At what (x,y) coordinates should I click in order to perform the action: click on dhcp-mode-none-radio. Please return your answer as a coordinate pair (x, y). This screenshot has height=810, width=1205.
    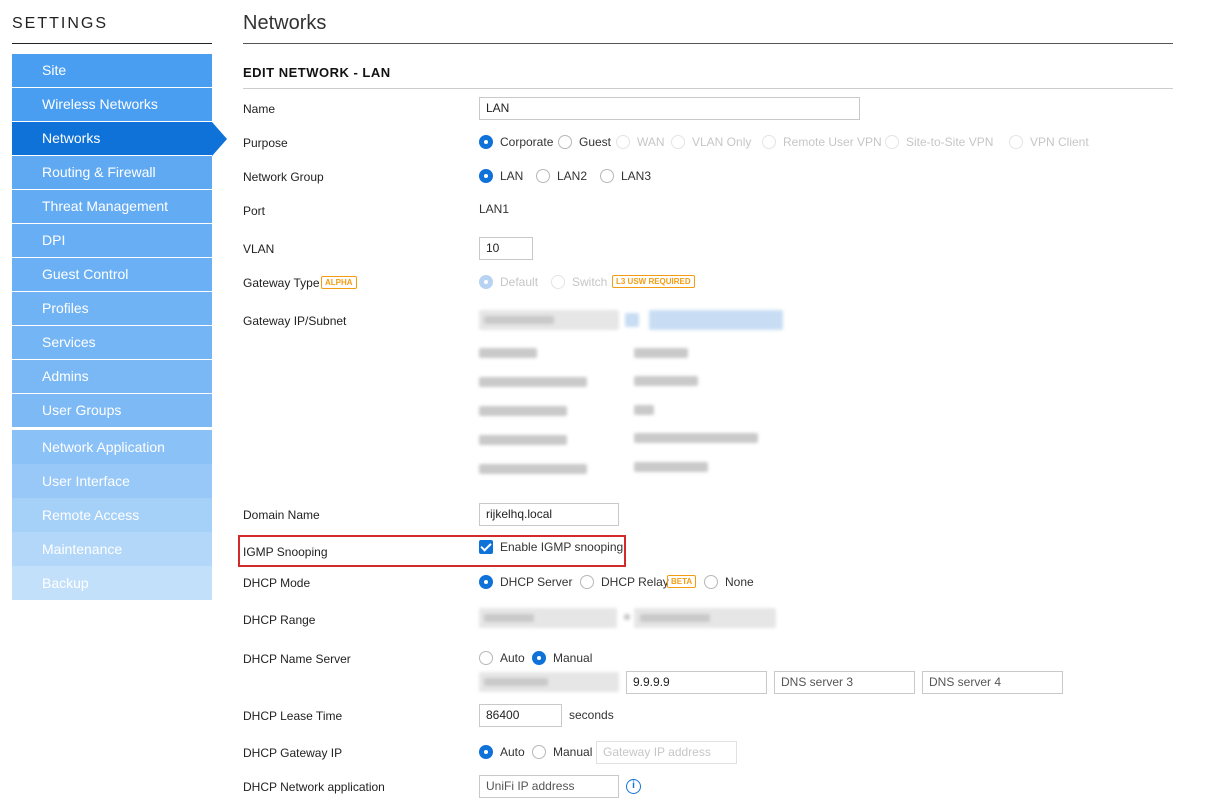
    Looking at the image, I should click on (711, 582).